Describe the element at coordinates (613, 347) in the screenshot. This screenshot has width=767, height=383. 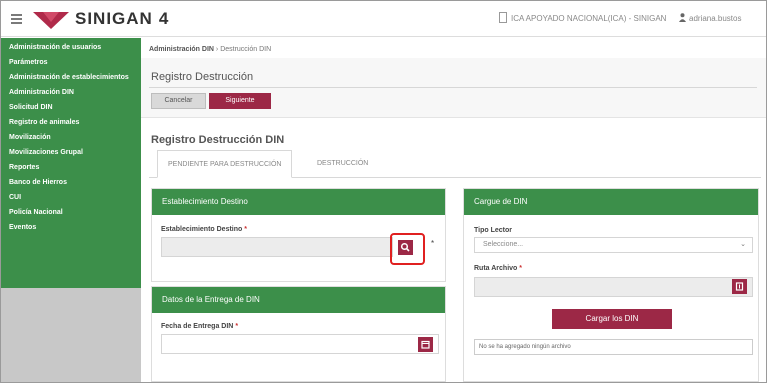
I see `no-file-message: No se ha agregado ningún archivo` at that location.